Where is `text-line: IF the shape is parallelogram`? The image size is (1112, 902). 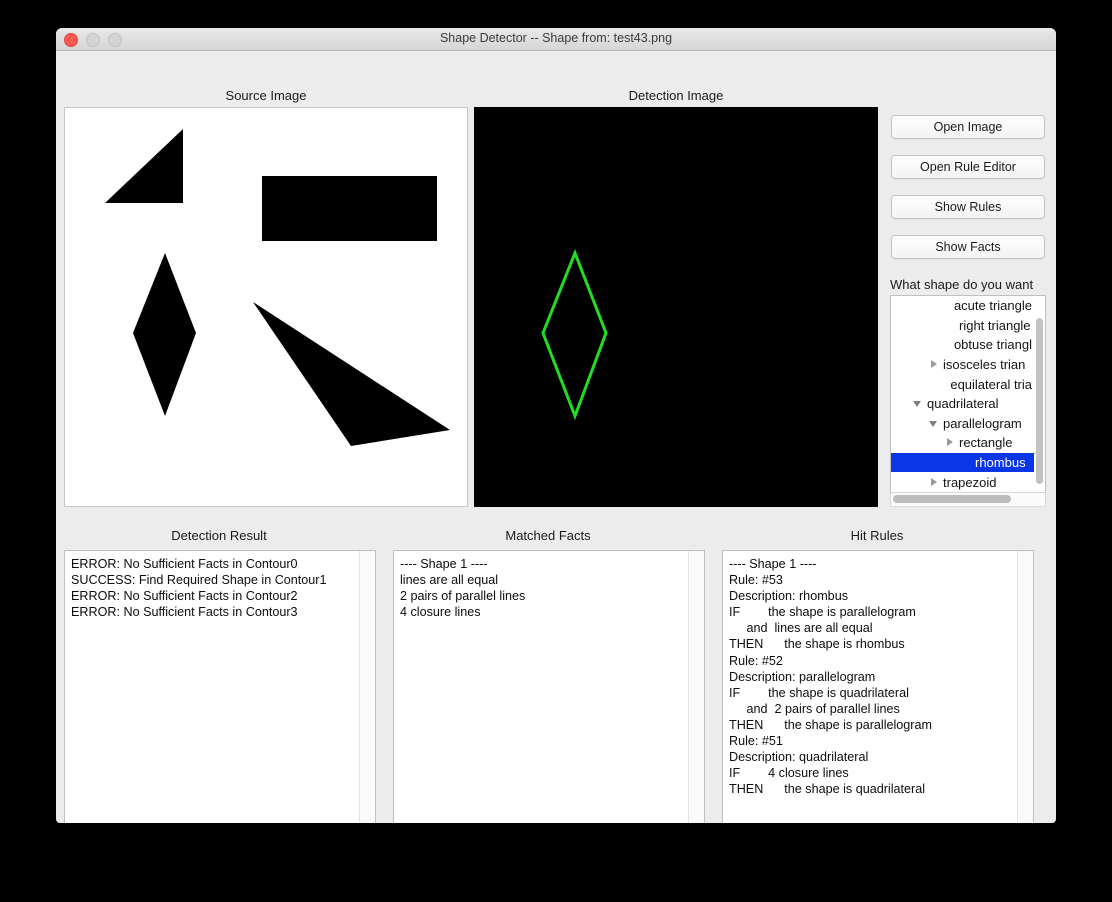
text-line: IF the shape is parallelogram is located at coordinates (822, 612).